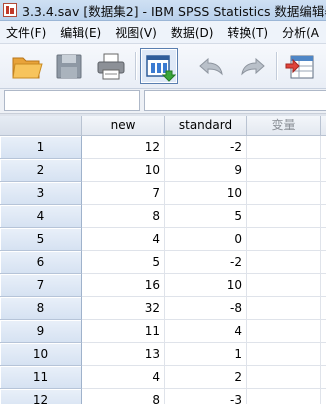 The height and width of the screenshot is (404, 326). What do you see at coordinates (123, 354) in the screenshot?
I see `cell-new: 13` at bounding box center [123, 354].